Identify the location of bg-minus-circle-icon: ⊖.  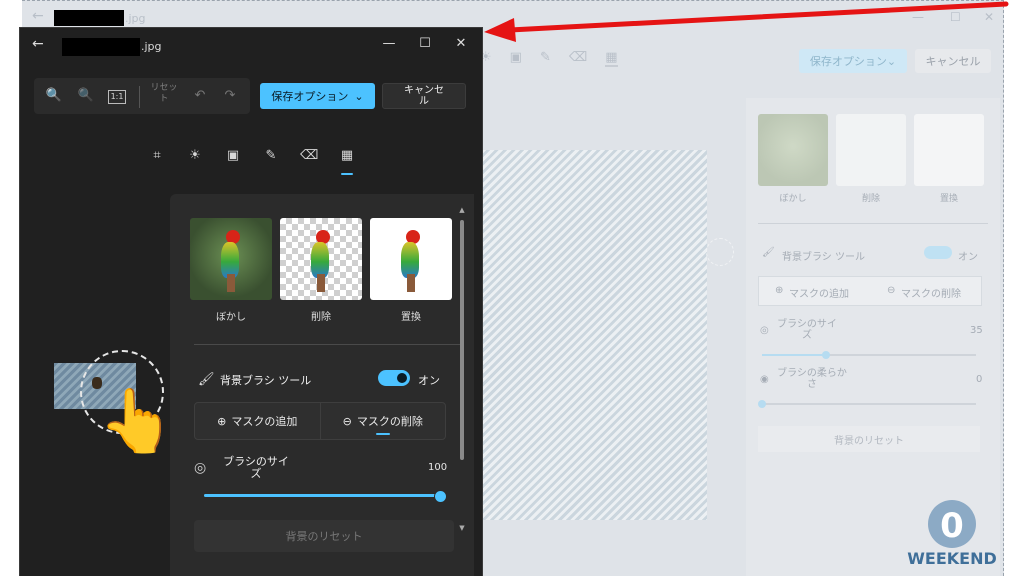
(891, 290).